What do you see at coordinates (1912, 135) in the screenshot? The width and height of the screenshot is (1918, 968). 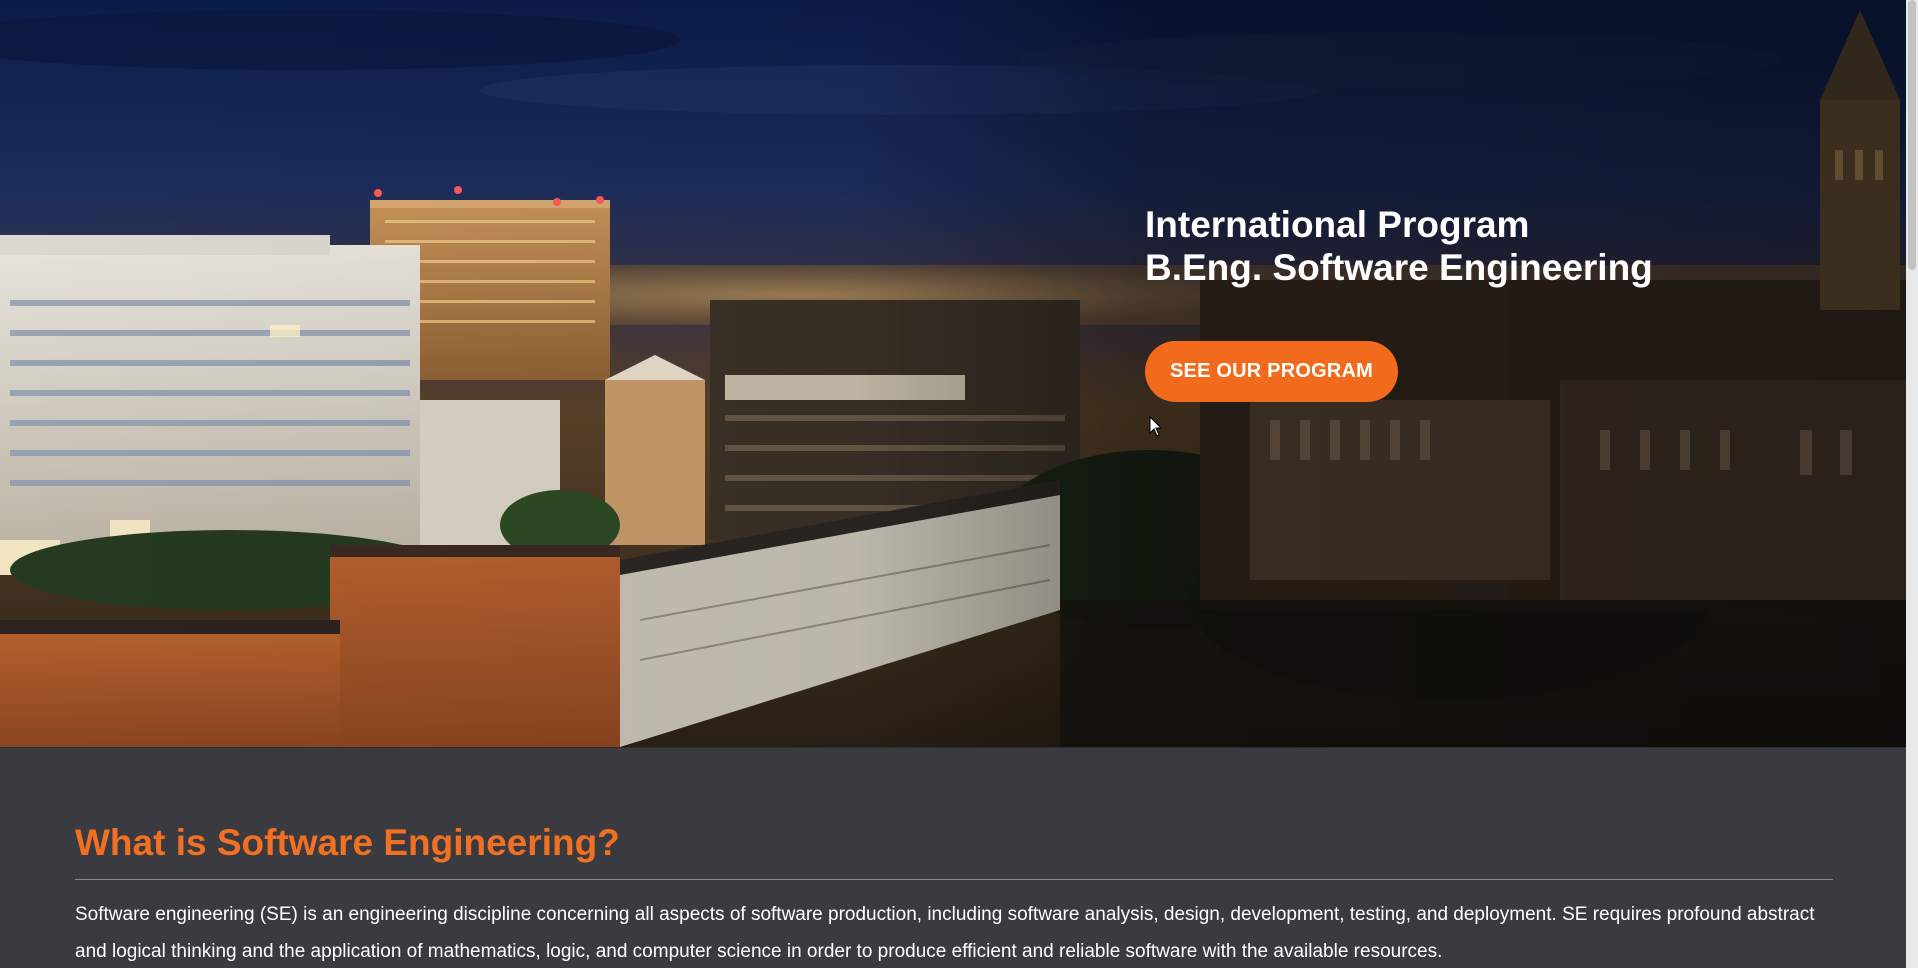 I see `scrollbar-thumb` at bounding box center [1912, 135].